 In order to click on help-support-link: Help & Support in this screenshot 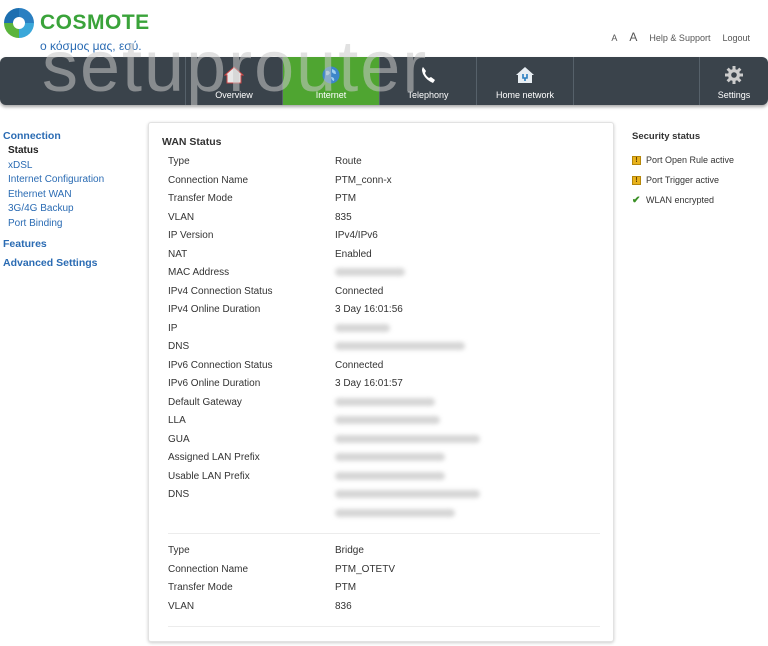, I will do `click(679, 38)`.